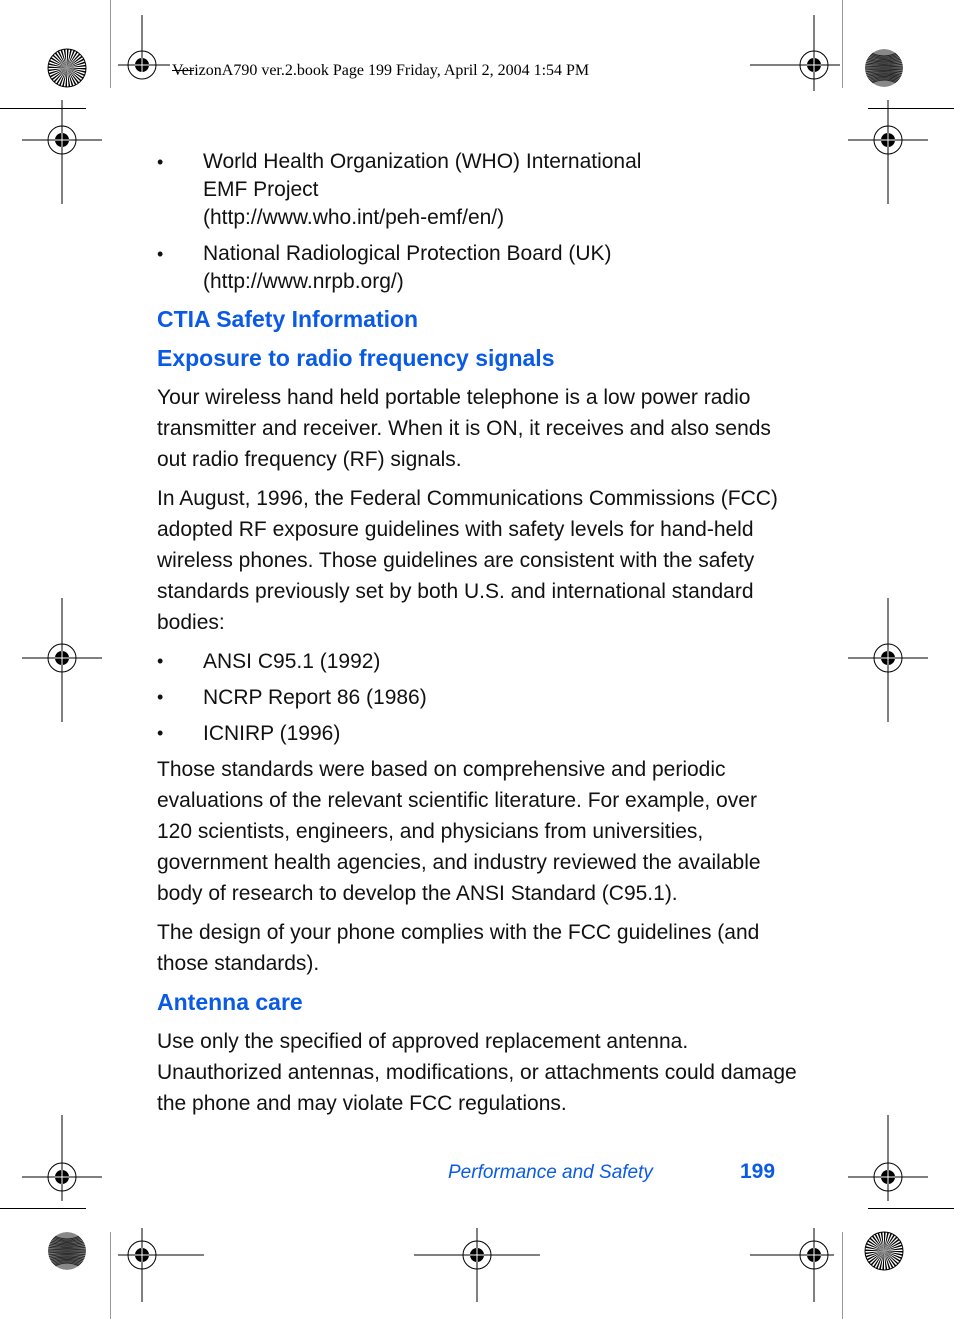  I want to click on standard-bullet: • ANSI C95.1 (1992), so click(477, 661).